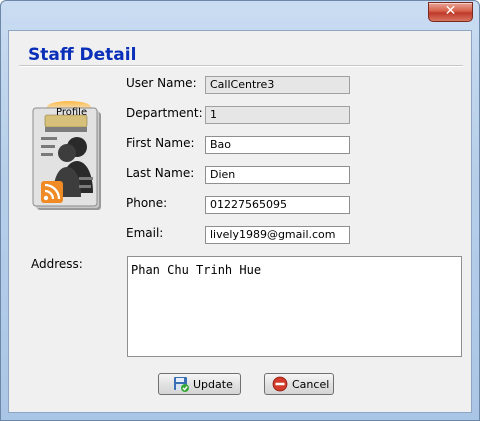 The image size is (480, 421). I want to click on close-button: ✕, so click(450, 12).